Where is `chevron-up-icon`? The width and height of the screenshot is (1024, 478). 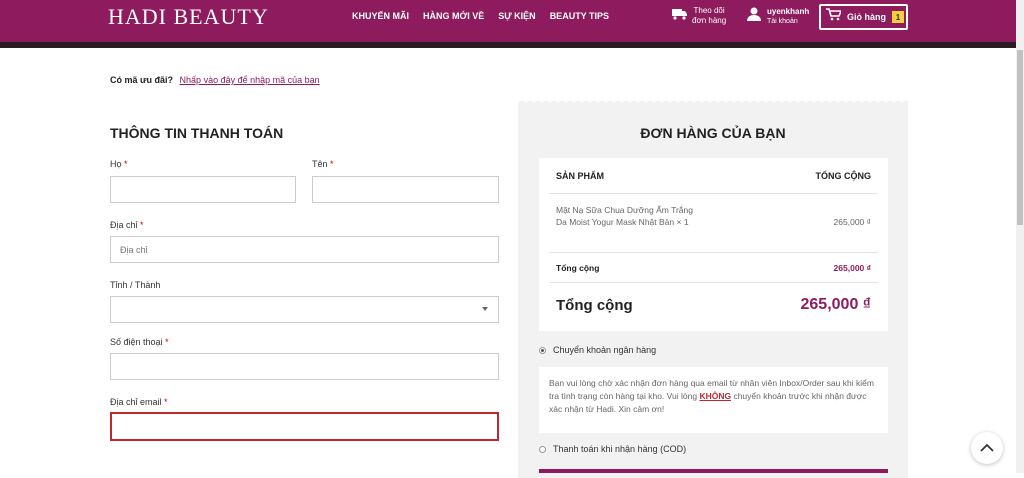
chevron-up-icon is located at coordinates (987, 448).